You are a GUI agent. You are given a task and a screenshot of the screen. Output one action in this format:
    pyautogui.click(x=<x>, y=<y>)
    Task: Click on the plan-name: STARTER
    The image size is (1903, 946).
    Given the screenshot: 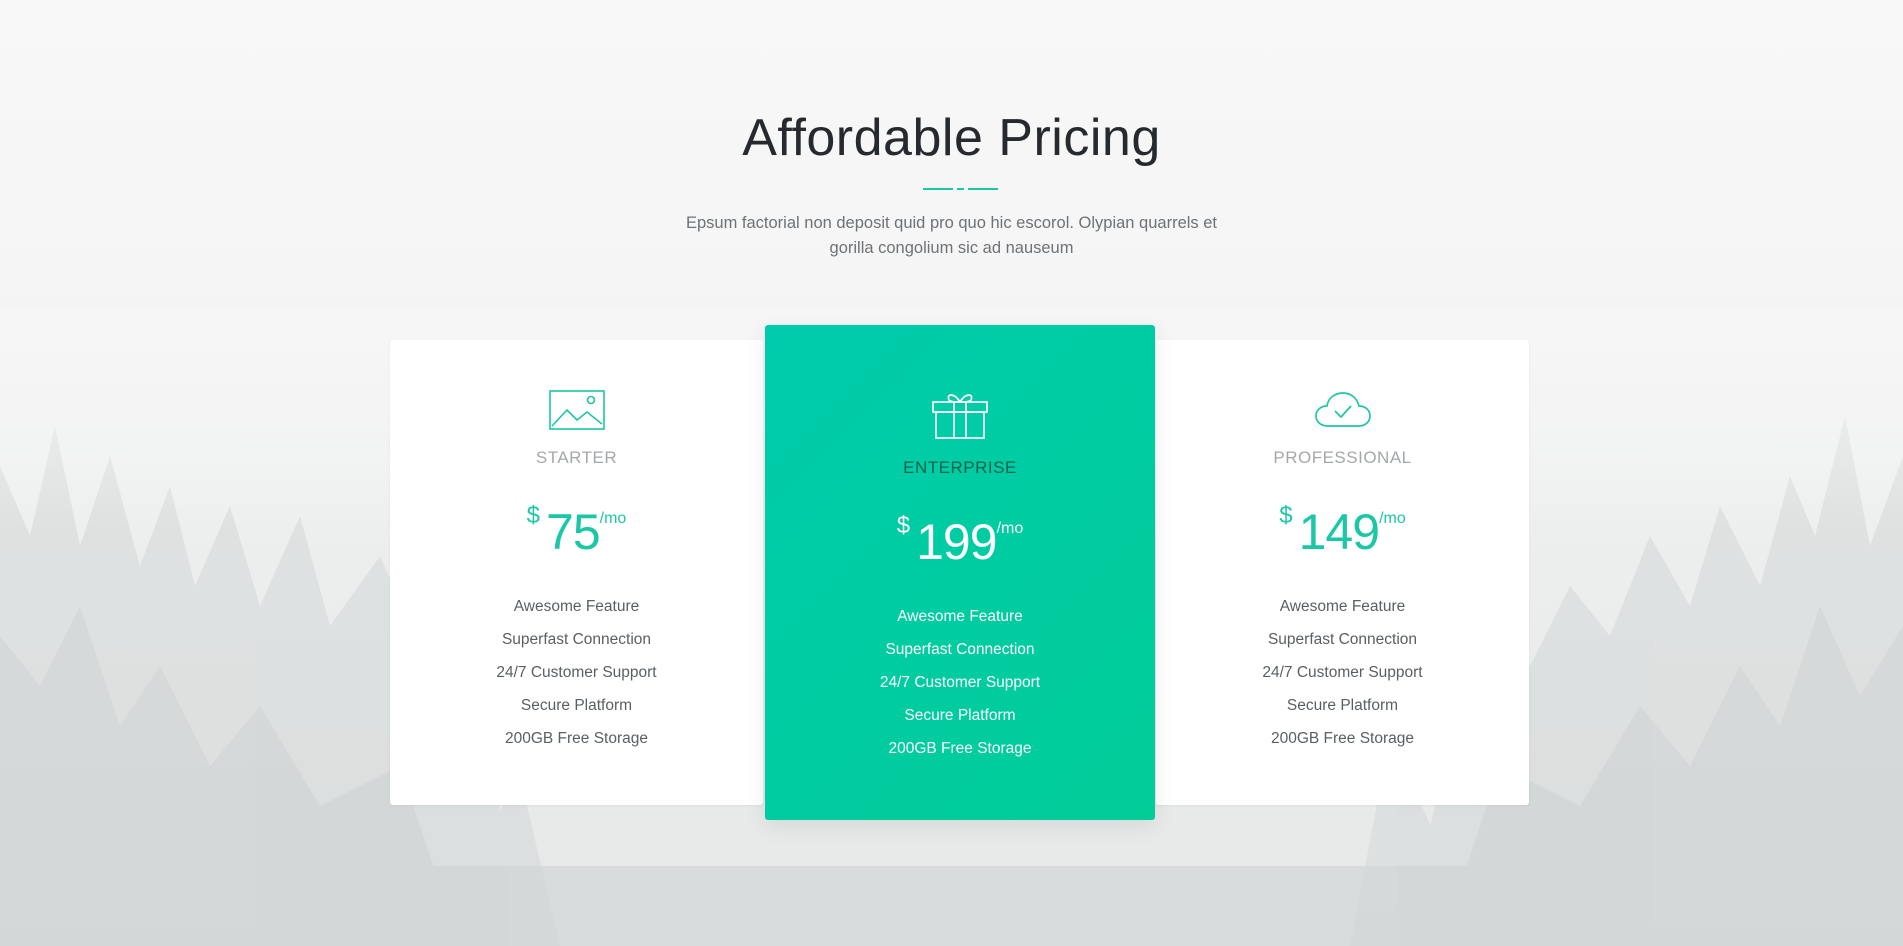 What is the action you would take?
    pyautogui.click(x=576, y=457)
    